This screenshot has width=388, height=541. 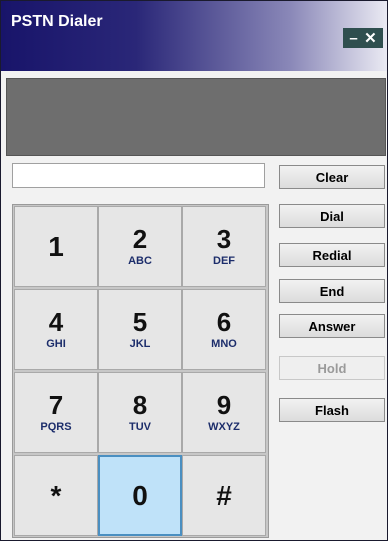 I want to click on key-digit: *, so click(x=56, y=495).